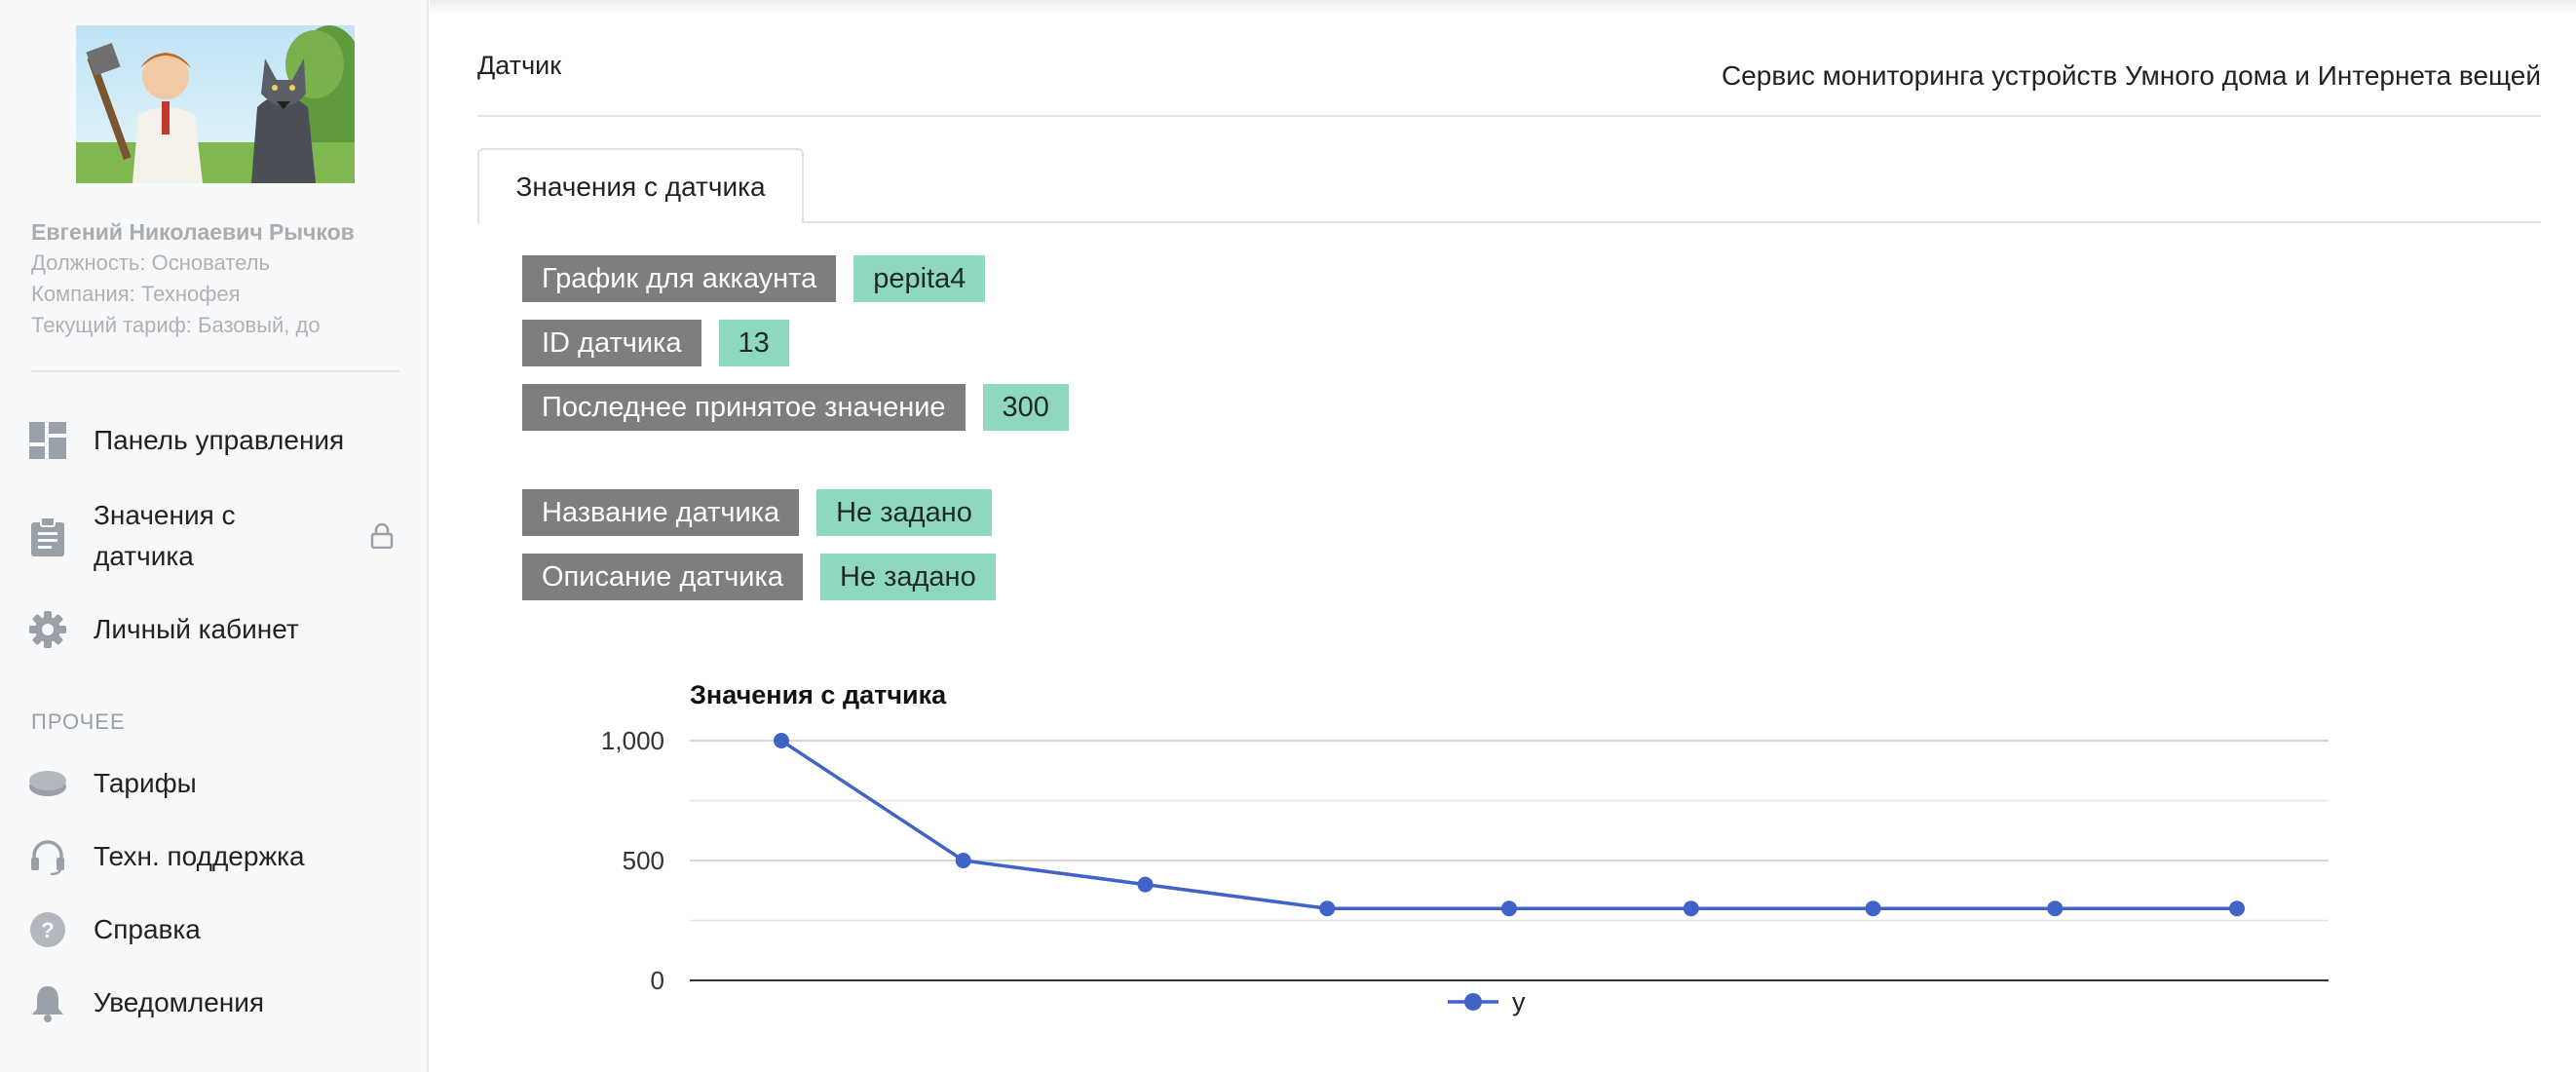  Describe the element at coordinates (643, 860) in the screenshot. I see `y-tick-label: 500` at that location.